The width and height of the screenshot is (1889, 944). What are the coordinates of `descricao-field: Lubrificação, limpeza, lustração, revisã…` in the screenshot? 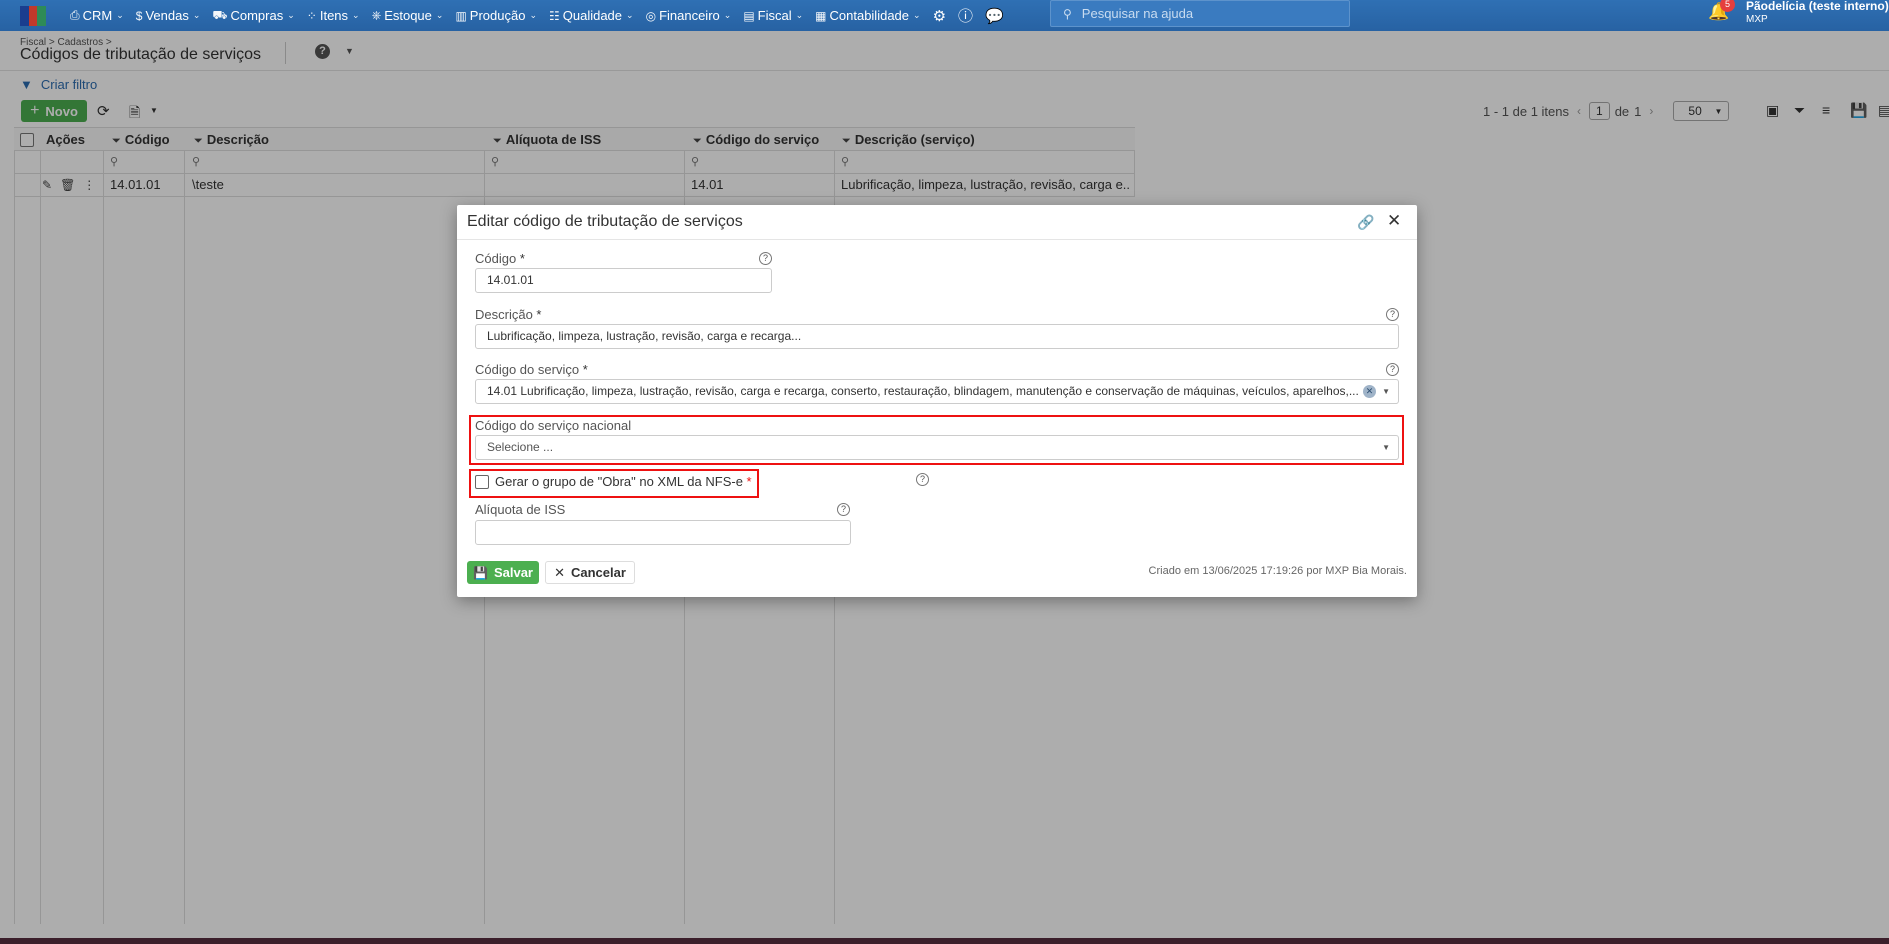 It's located at (937, 336).